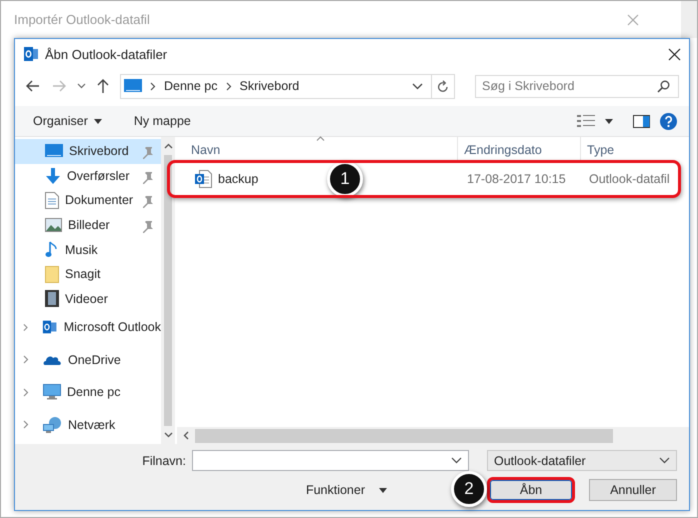 The width and height of the screenshot is (698, 518). Describe the element at coordinates (33, 86) in the screenshot. I see `back-arrow-icon` at that location.